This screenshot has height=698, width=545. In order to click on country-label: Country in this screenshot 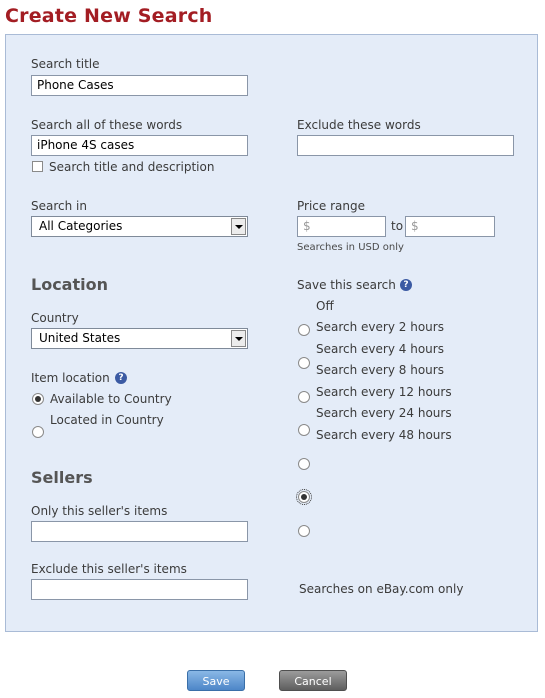, I will do `click(55, 318)`.